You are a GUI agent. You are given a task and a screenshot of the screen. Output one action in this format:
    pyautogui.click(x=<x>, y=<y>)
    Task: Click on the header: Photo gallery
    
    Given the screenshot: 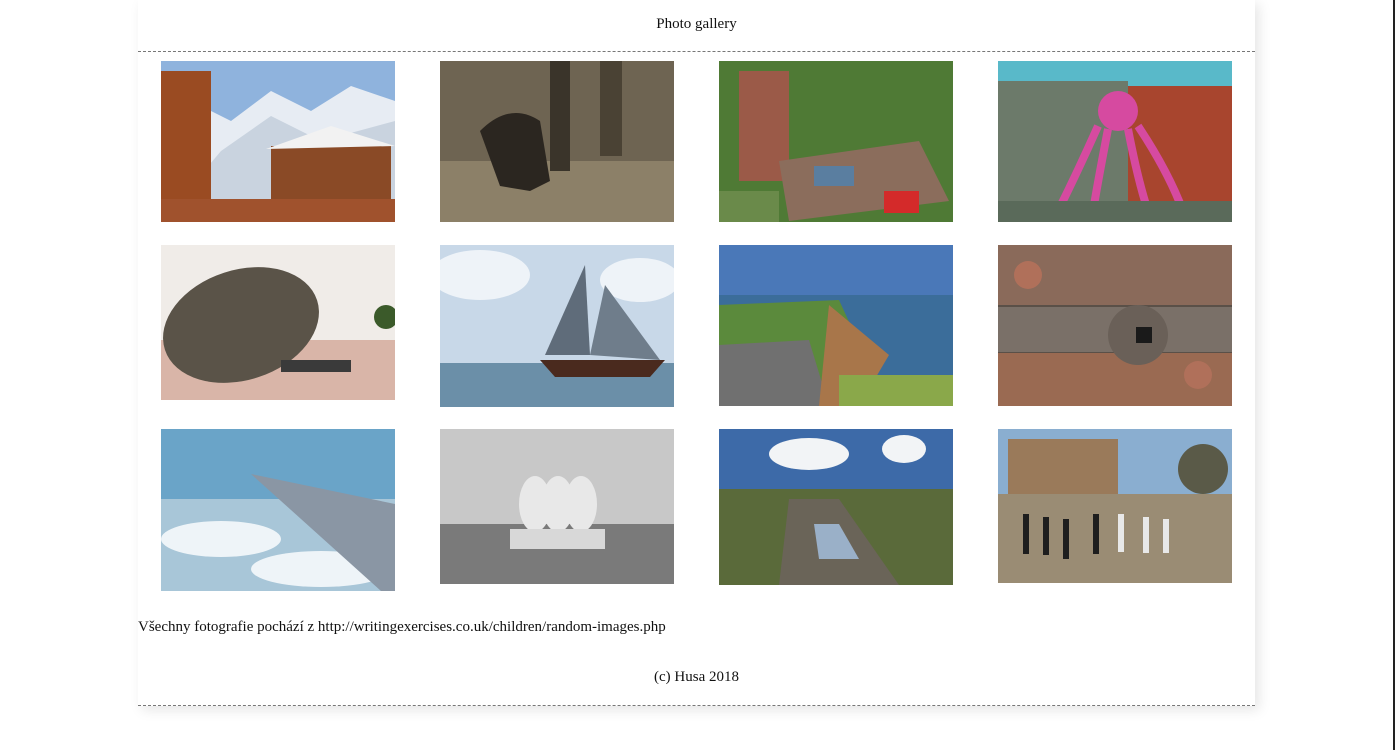 What is the action you would take?
    pyautogui.click(x=696, y=26)
    